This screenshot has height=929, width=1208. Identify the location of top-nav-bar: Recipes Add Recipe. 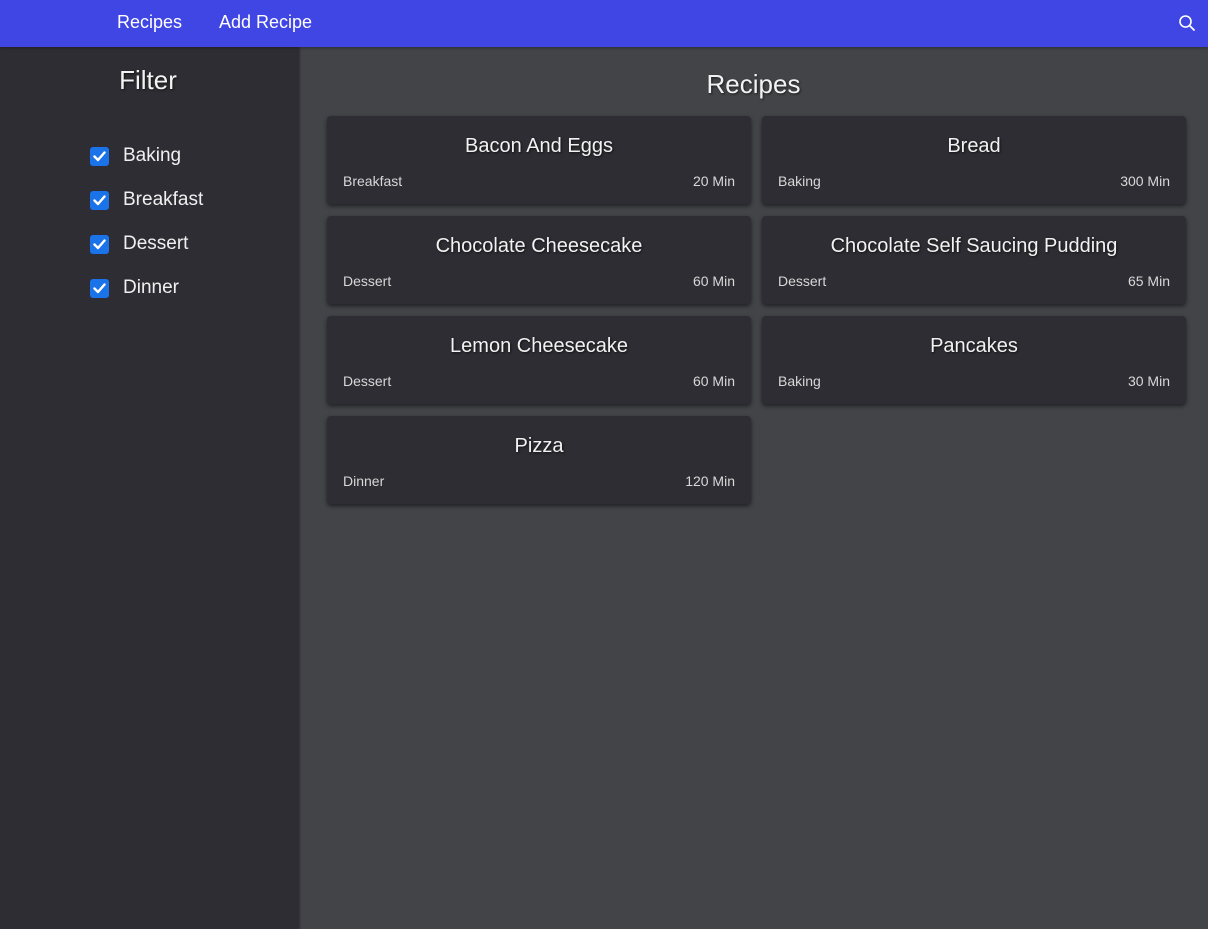
(604, 23).